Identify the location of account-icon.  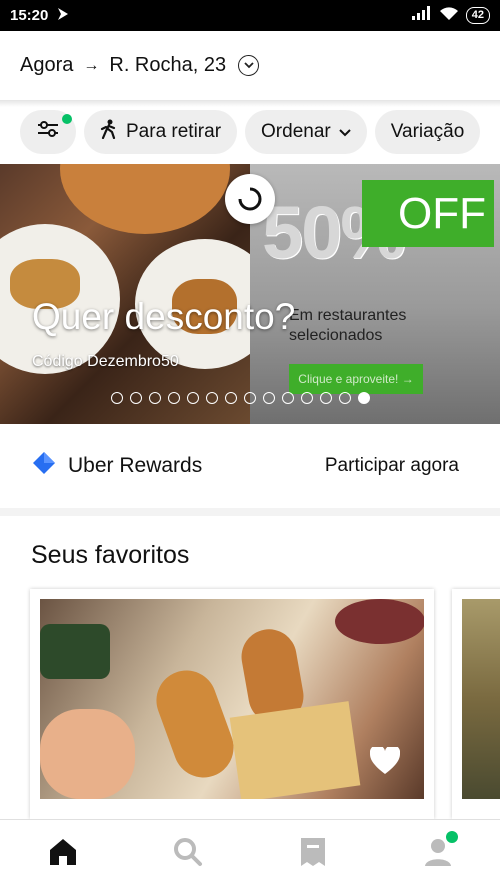
(438, 854).